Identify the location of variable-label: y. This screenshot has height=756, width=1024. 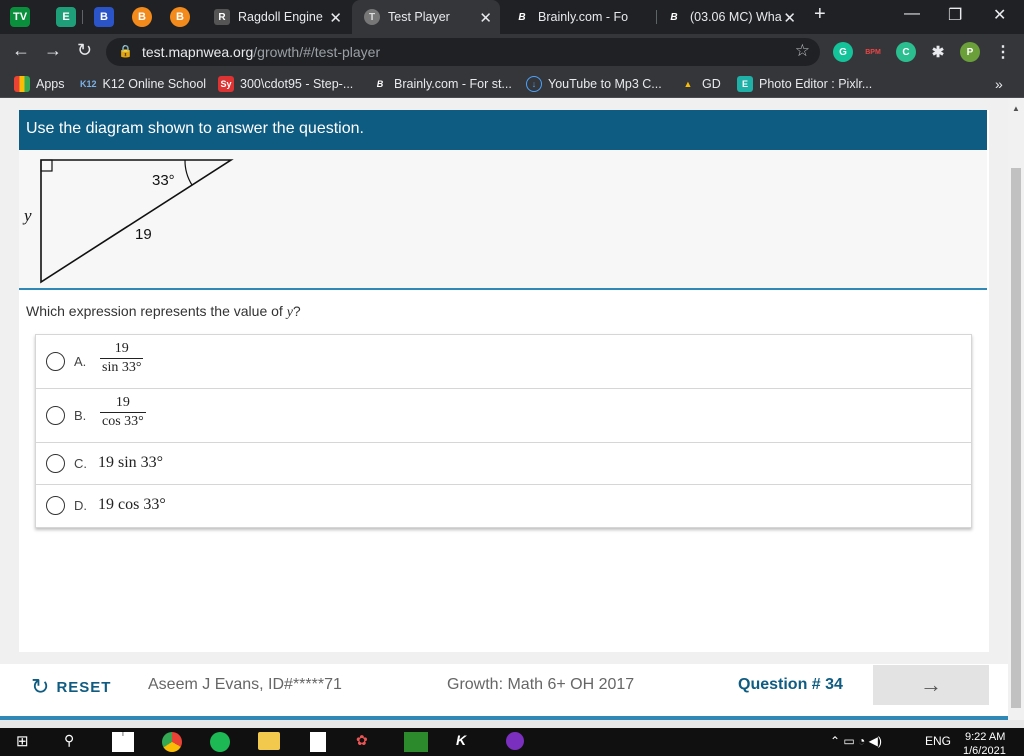
(27, 215).